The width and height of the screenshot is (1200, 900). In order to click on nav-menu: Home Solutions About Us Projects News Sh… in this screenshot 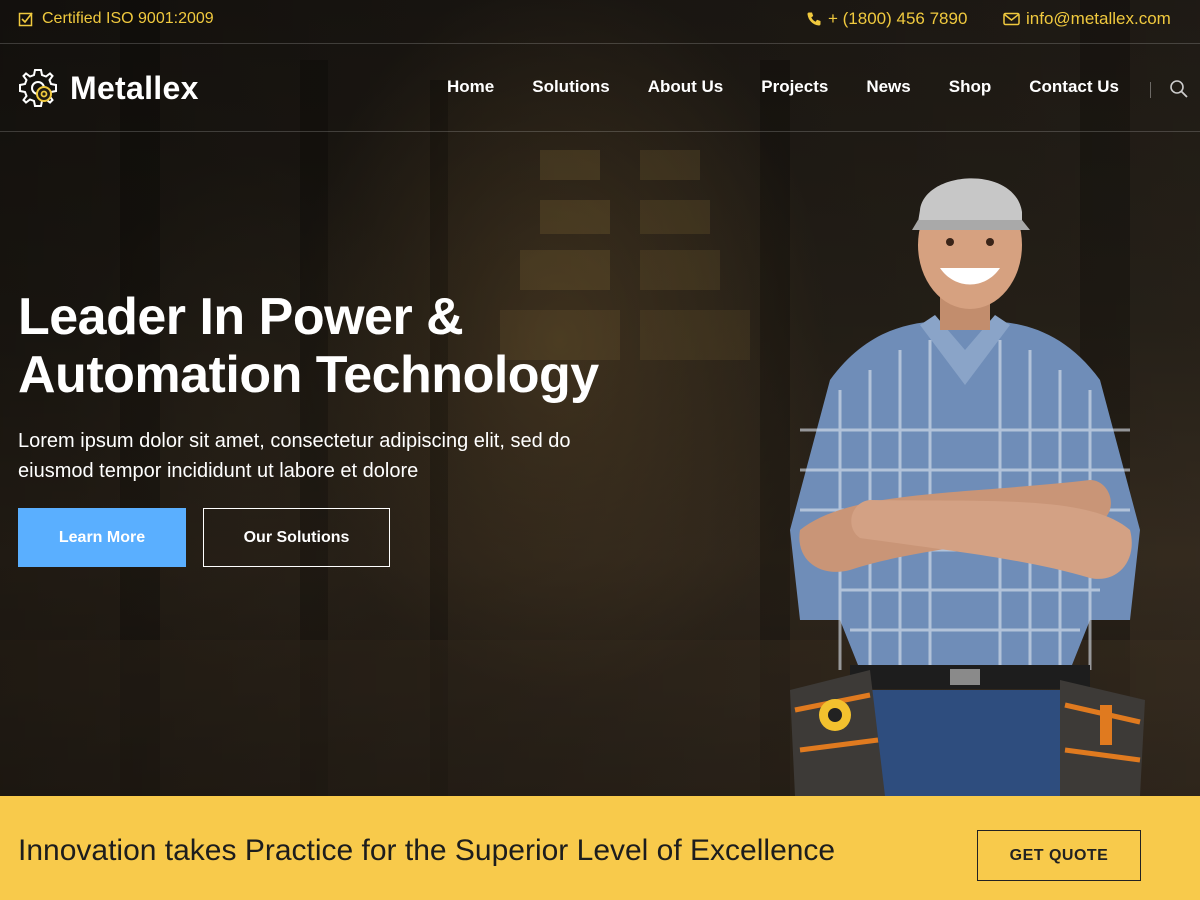, I will do `click(802, 87)`.